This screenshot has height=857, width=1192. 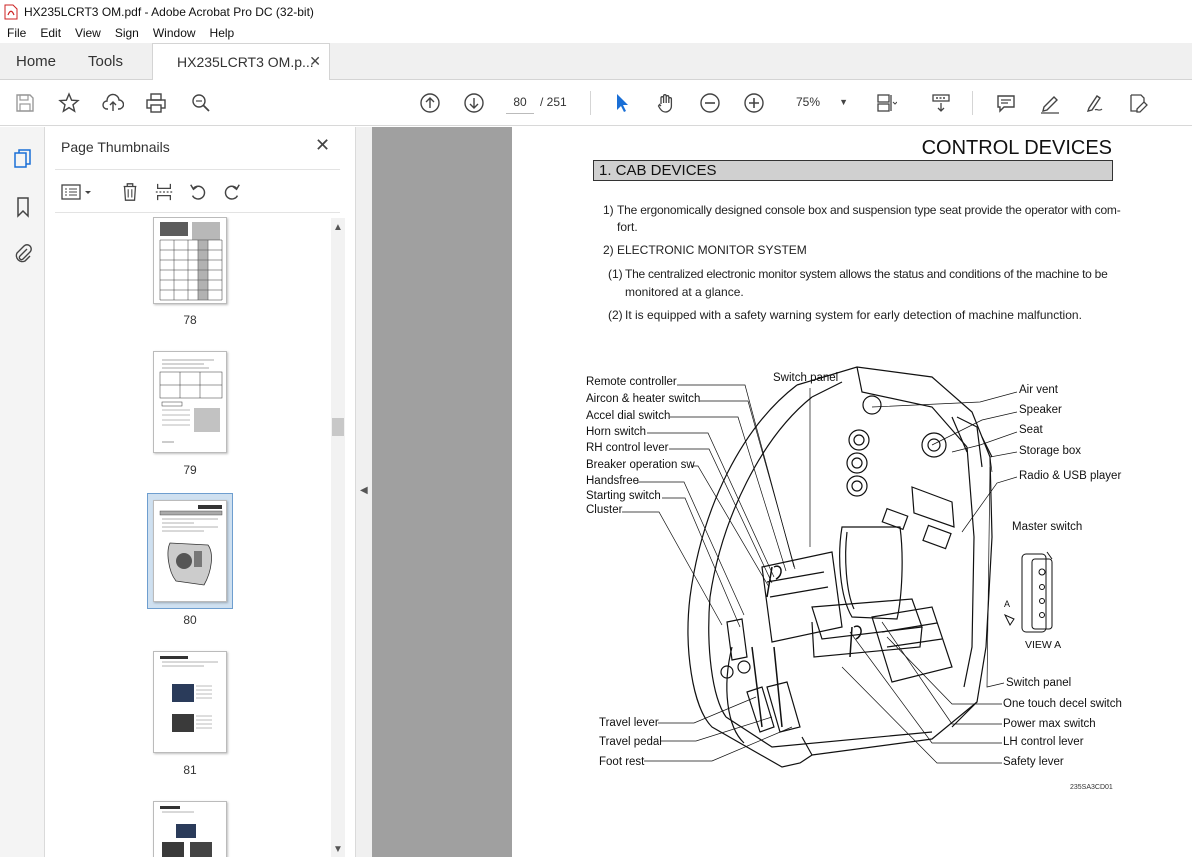 I want to click on figure-label: Remote controller, so click(x=631, y=382).